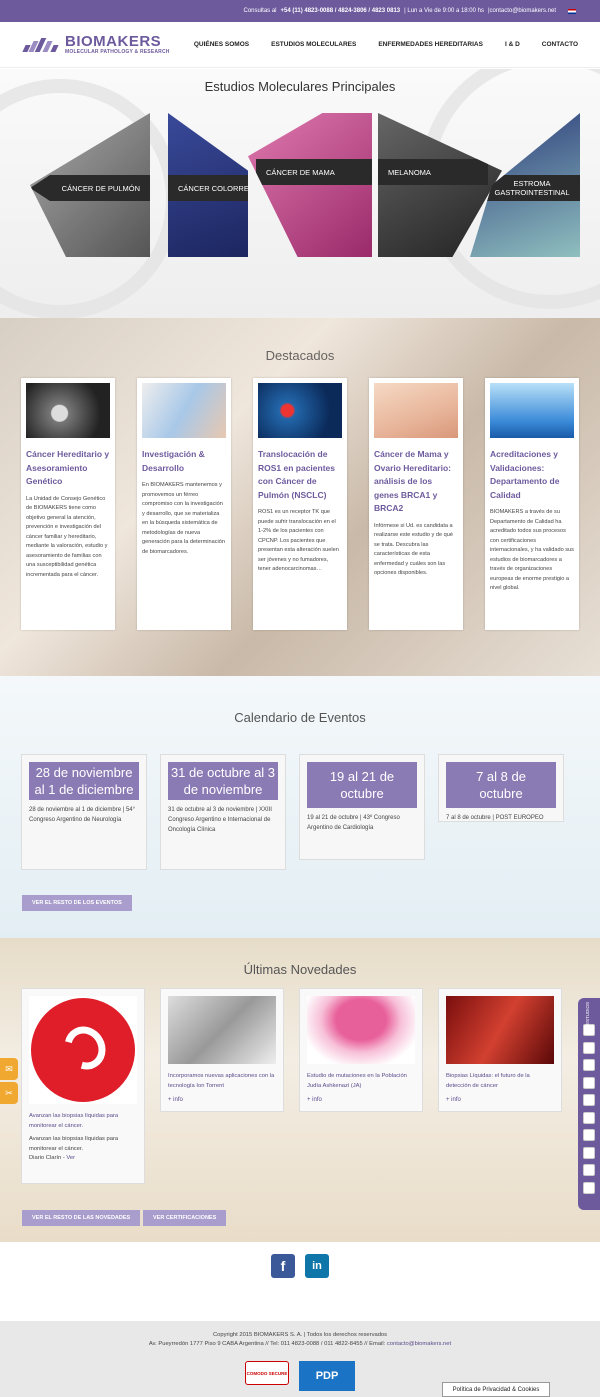  What do you see at coordinates (113, 41) in the screenshot?
I see `logo-name: BIOMAKERS` at bounding box center [113, 41].